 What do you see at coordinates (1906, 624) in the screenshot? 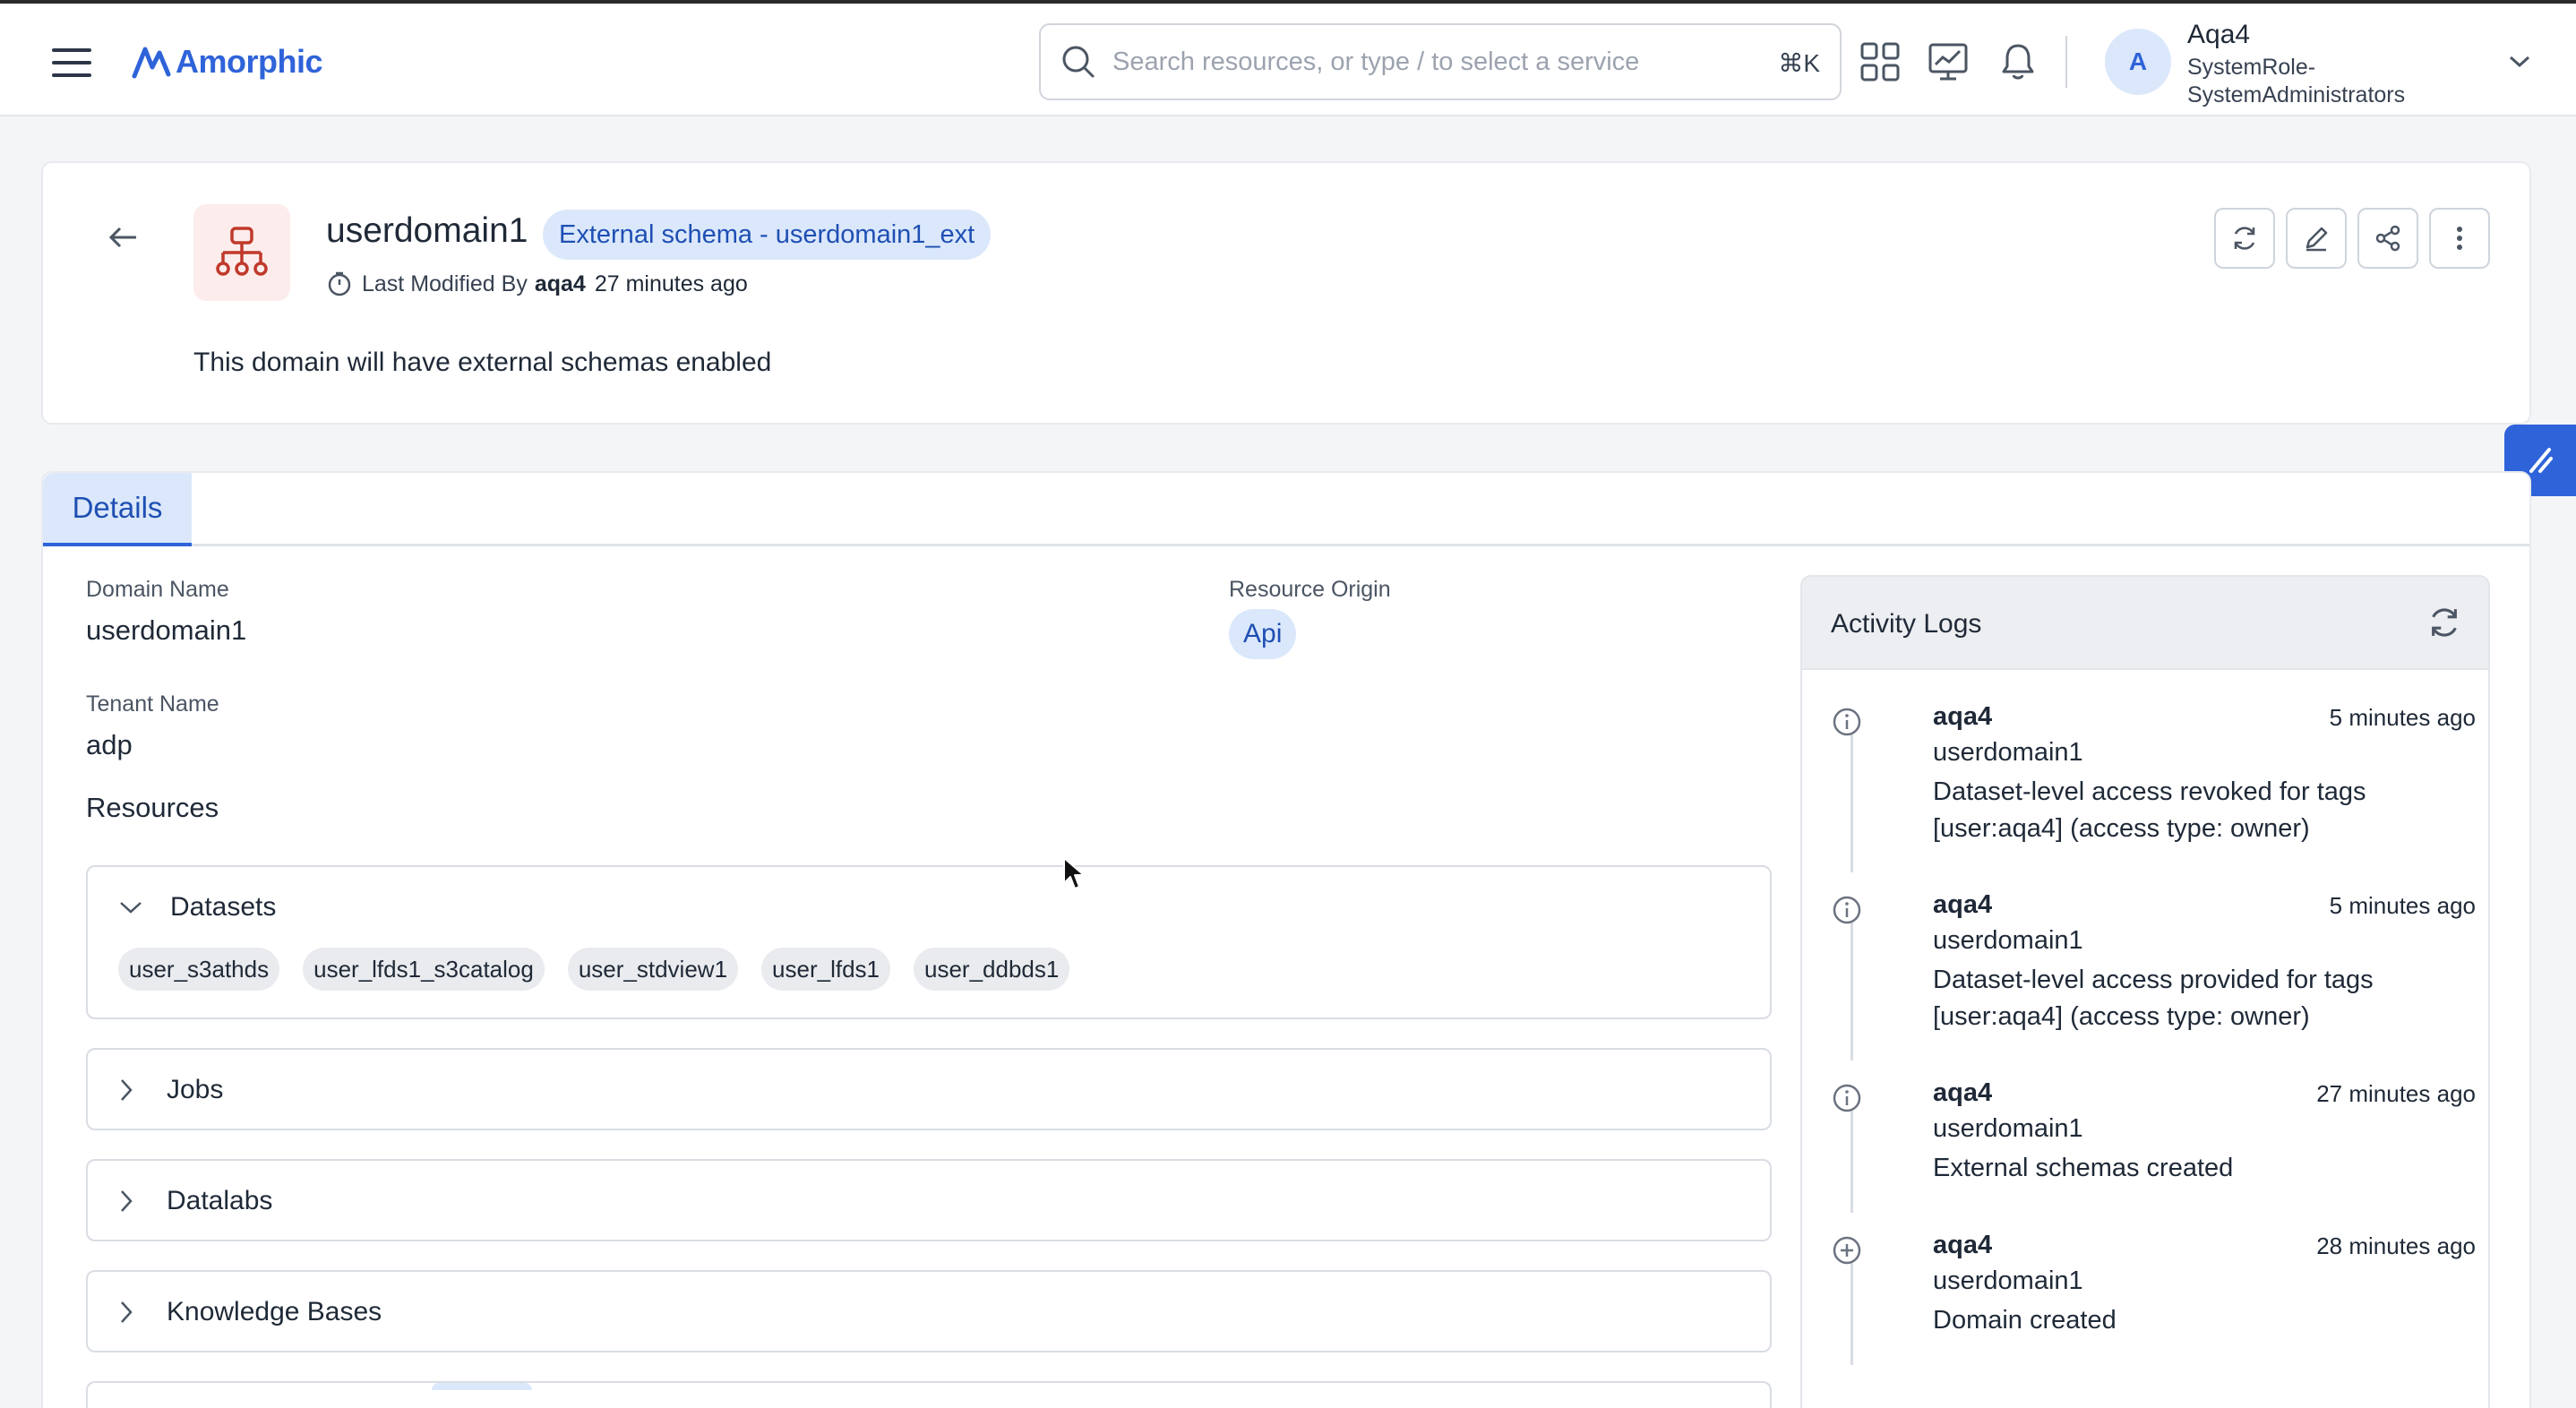
I see `activity-logs-title: Activity Logs` at bounding box center [1906, 624].